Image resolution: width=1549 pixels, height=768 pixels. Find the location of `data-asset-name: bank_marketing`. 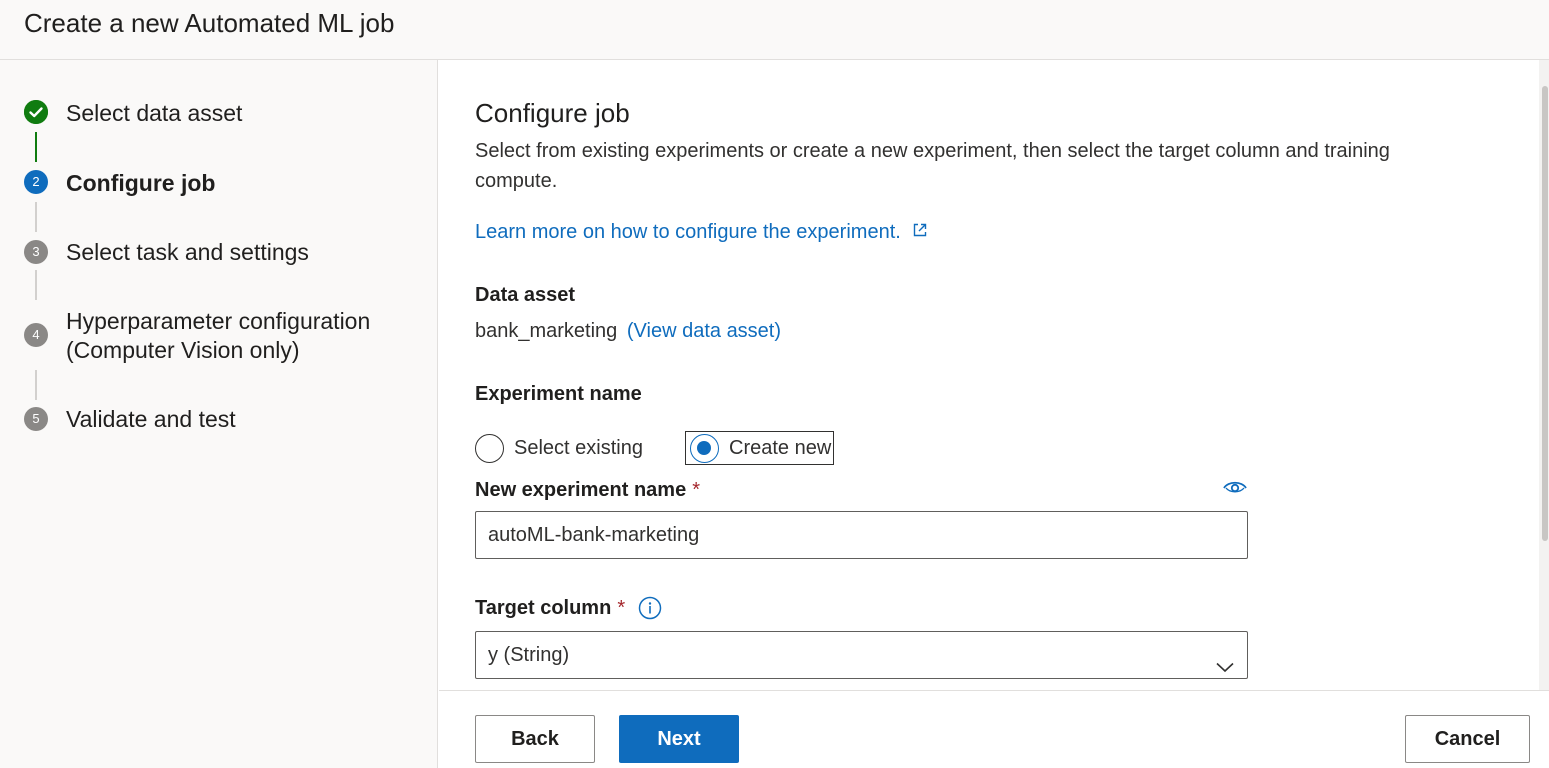

data-asset-name: bank_marketing is located at coordinates (546, 331).